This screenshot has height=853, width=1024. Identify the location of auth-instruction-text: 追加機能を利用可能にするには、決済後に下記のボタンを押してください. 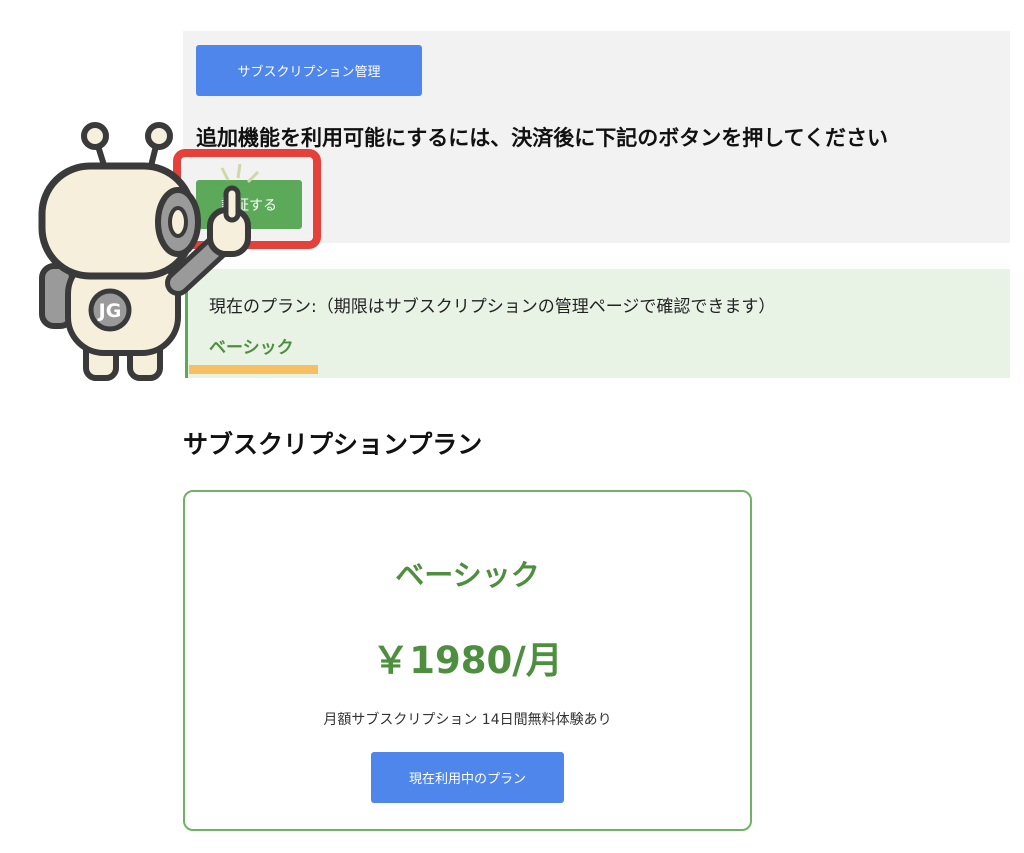
(542, 138).